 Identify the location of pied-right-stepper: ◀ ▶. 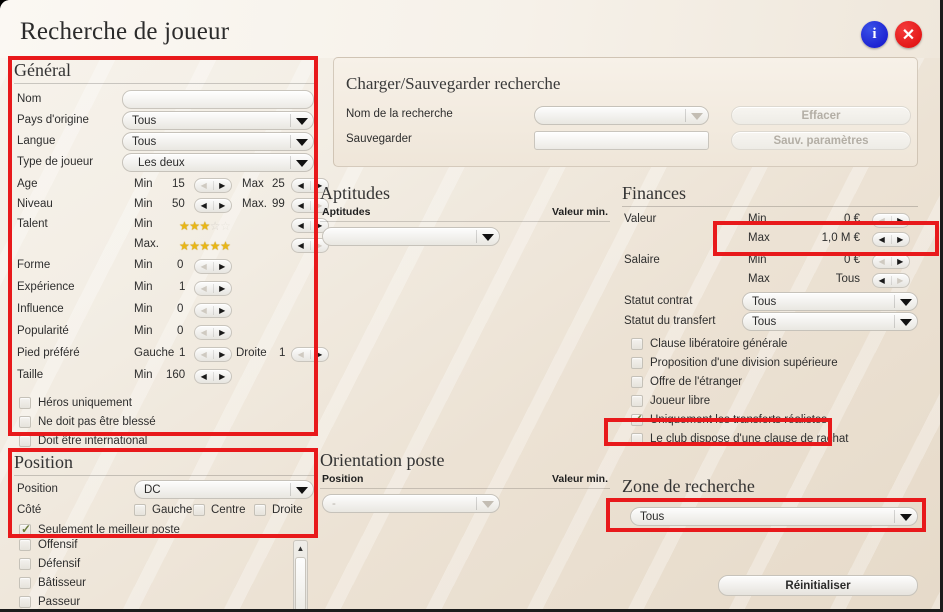
(310, 354).